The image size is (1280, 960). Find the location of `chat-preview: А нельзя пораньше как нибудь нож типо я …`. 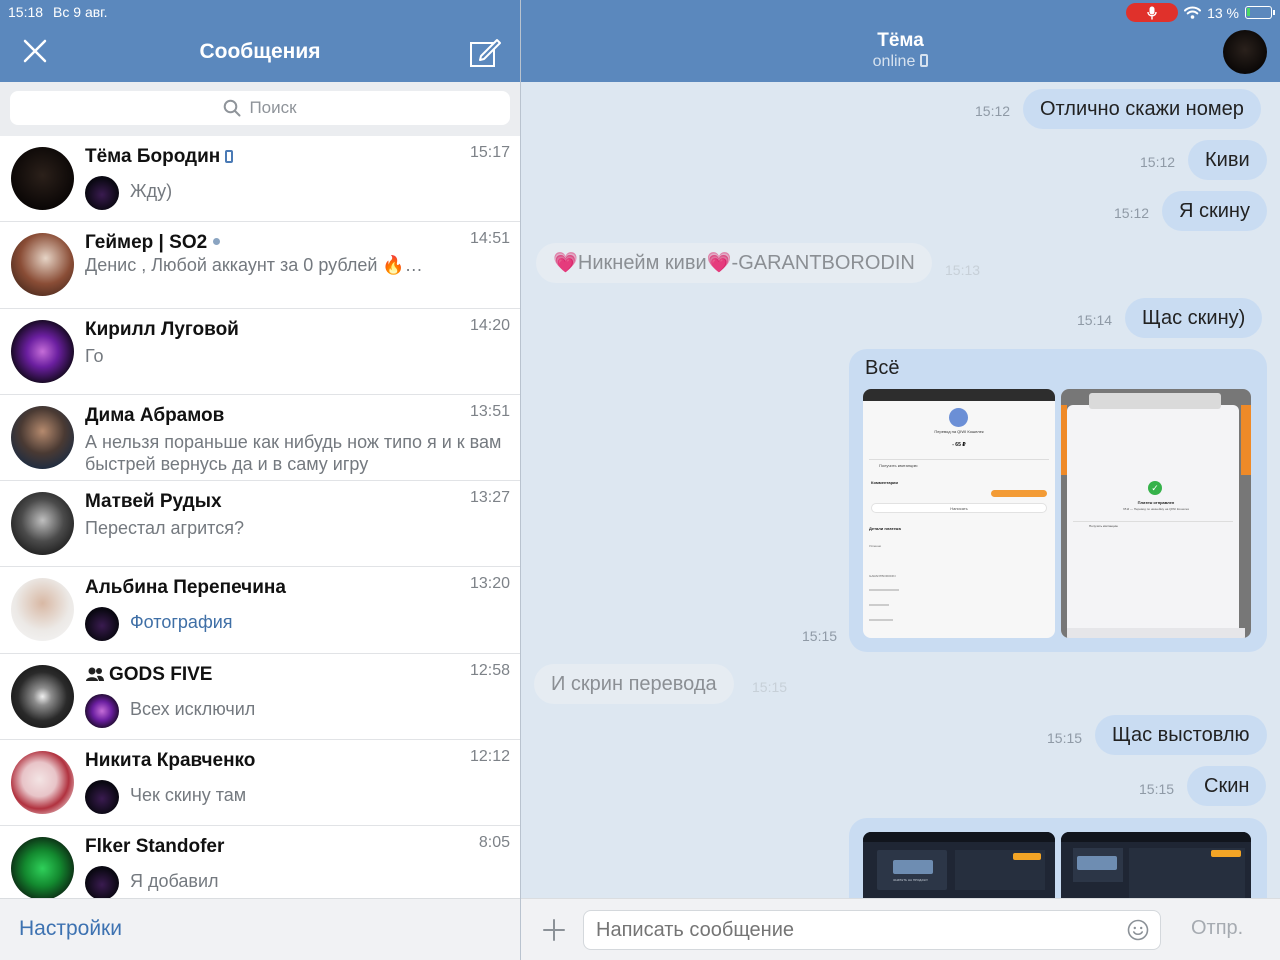

chat-preview: А нельзя пораньше как нибудь нож типо я … is located at coordinates (293, 452).